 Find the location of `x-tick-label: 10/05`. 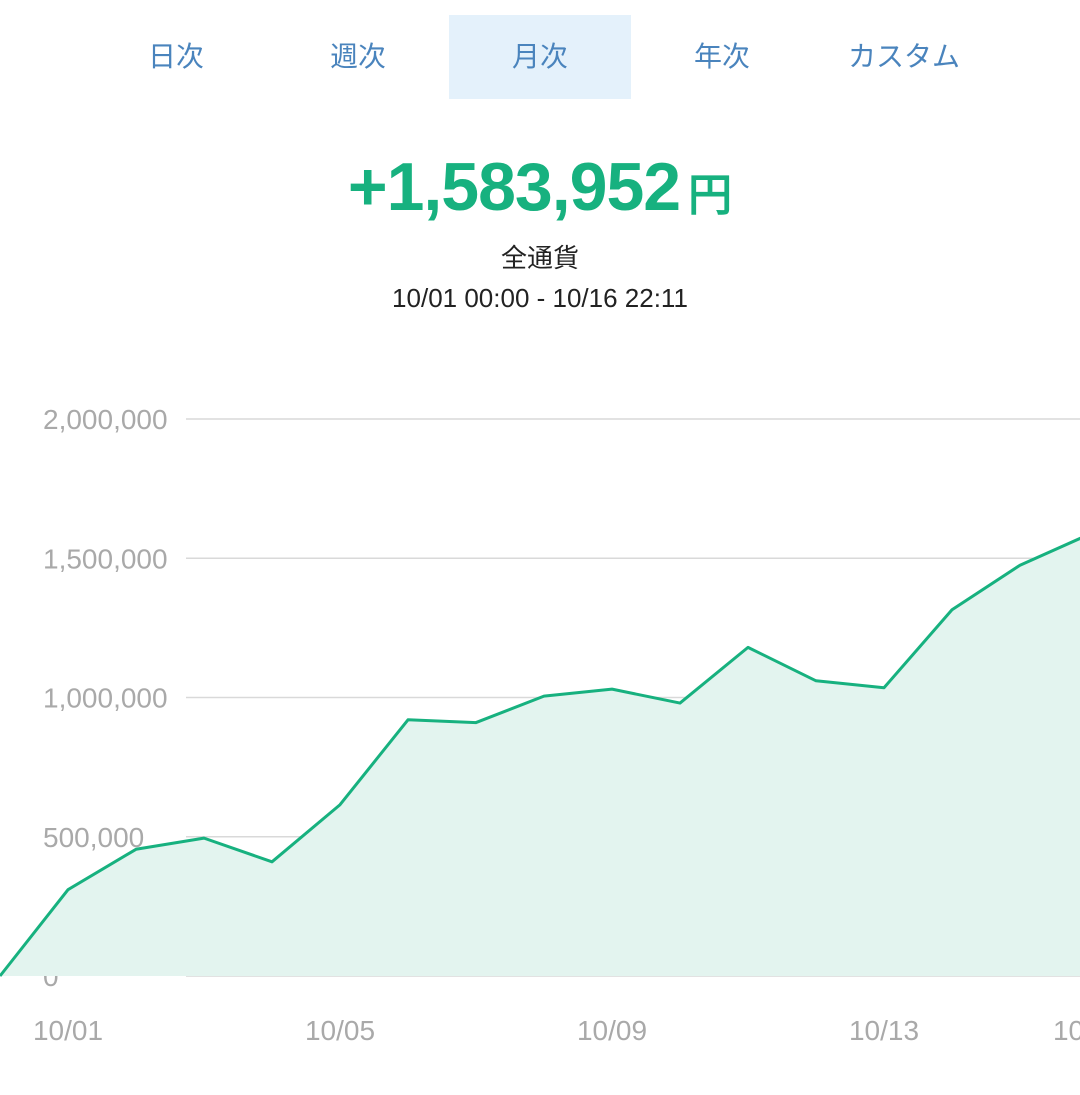

x-tick-label: 10/05 is located at coordinates (340, 1030).